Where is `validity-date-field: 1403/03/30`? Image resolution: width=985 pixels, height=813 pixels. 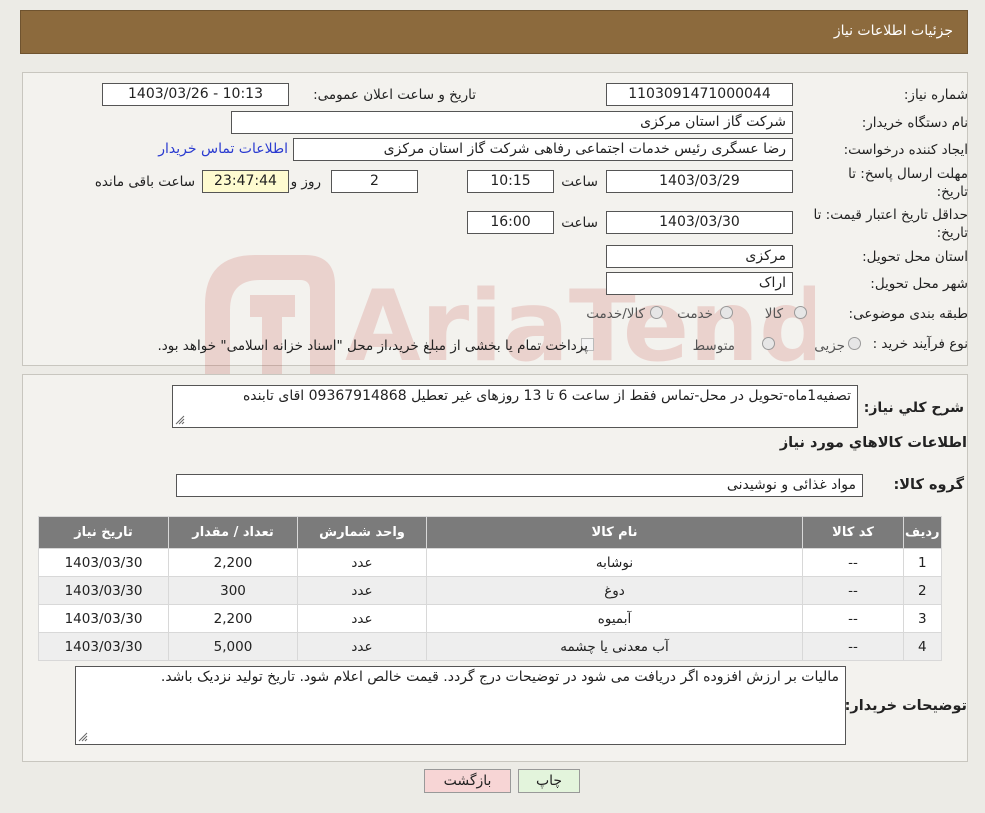
validity-date-field: 1403/03/30 is located at coordinates (699, 222).